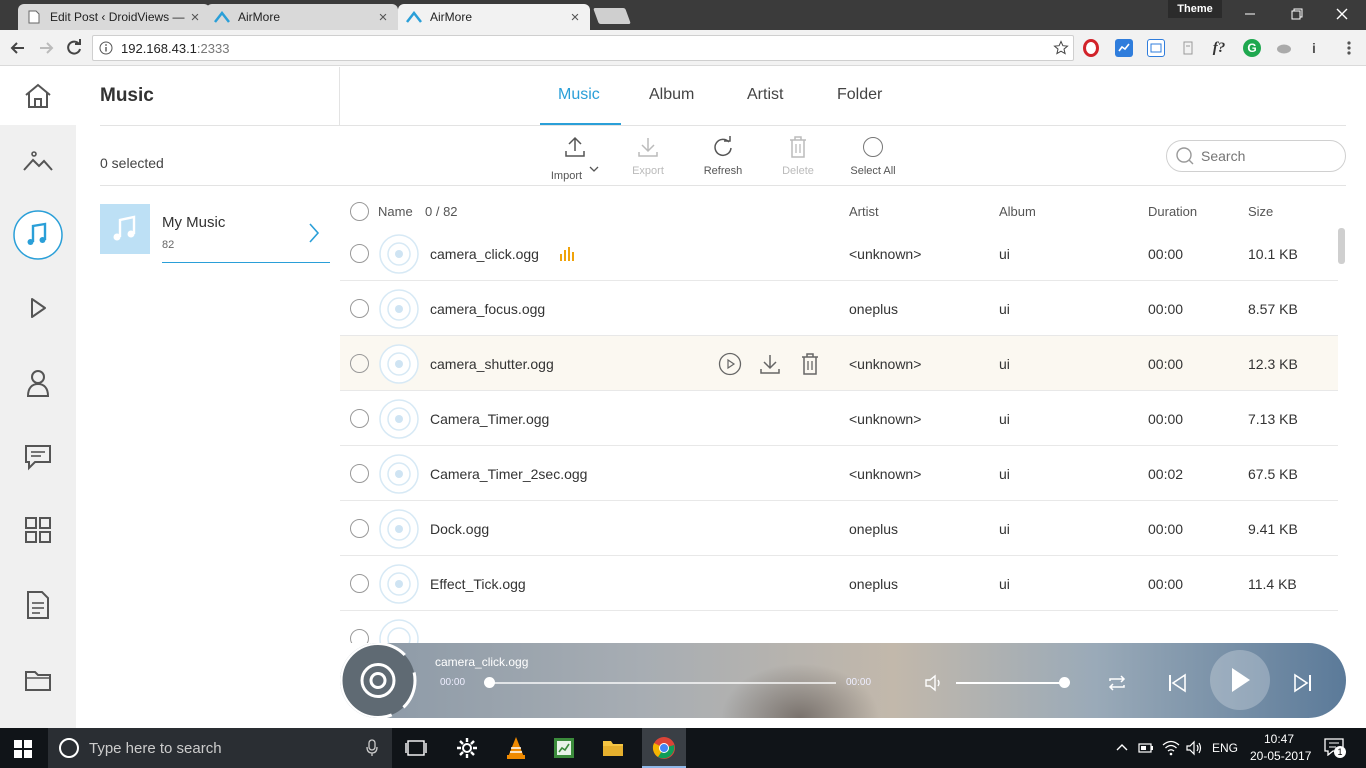 This screenshot has height=768, width=1366. Describe the element at coordinates (467, 748) in the screenshot. I see `settings-gear-icon` at that location.